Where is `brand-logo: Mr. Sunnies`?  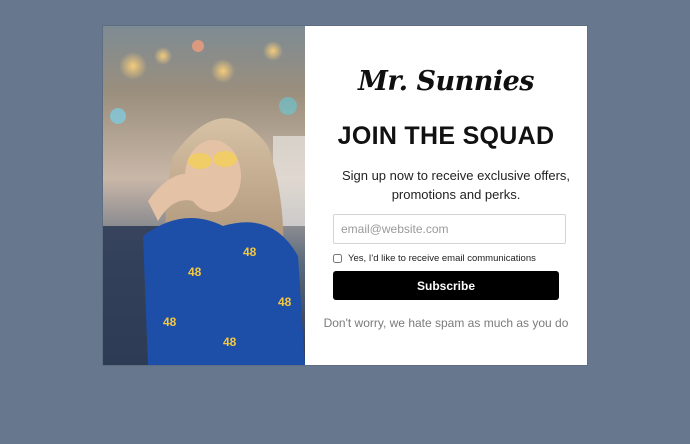
brand-logo: Mr. Sunnies is located at coordinates (446, 81).